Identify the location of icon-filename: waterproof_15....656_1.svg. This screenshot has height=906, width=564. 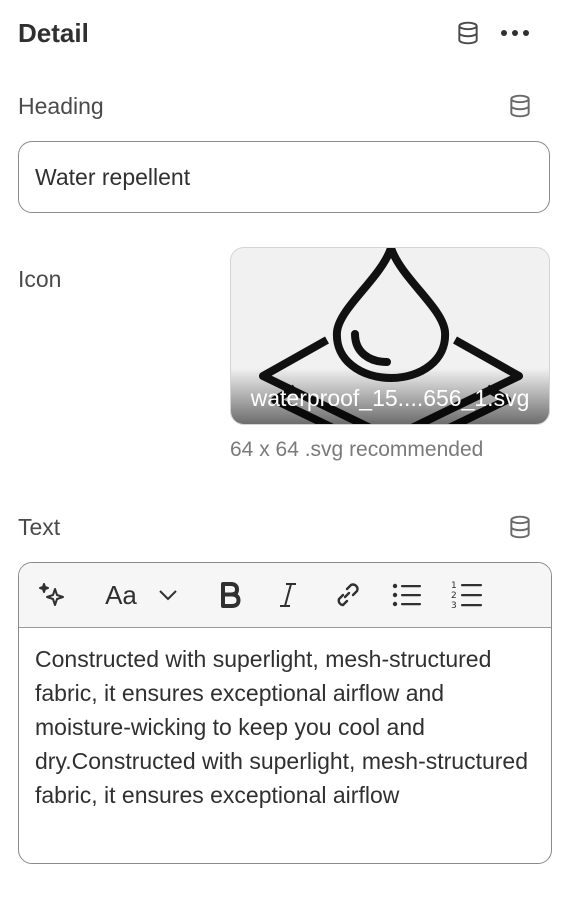
(390, 398).